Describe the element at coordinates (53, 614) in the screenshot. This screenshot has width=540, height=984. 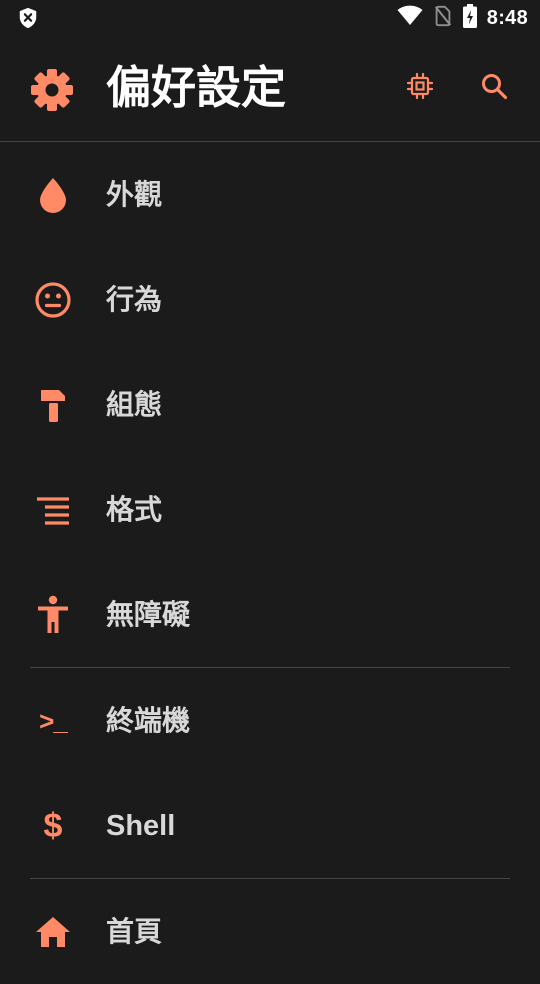
I see `accessibility-icon` at that location.